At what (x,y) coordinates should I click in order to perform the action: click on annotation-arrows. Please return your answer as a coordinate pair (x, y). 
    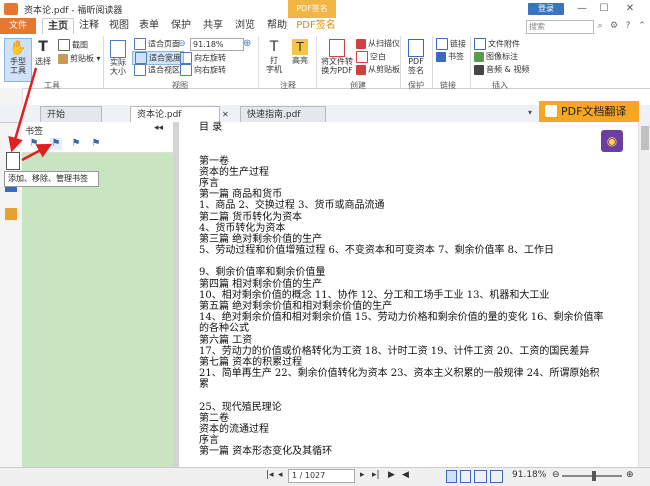
    Looking at the image, I should click on (30, 114).